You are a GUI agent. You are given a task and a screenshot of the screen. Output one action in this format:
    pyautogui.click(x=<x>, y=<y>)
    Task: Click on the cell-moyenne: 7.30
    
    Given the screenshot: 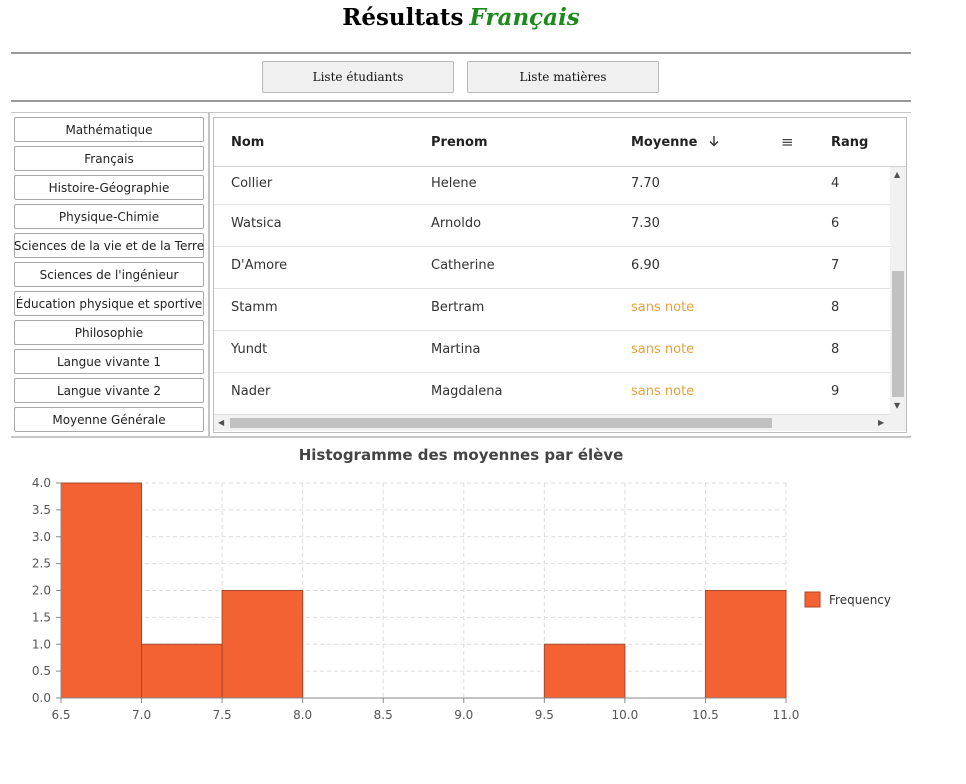 What is the action you would take?
    pyautogui.click(x=645, y=223)
    